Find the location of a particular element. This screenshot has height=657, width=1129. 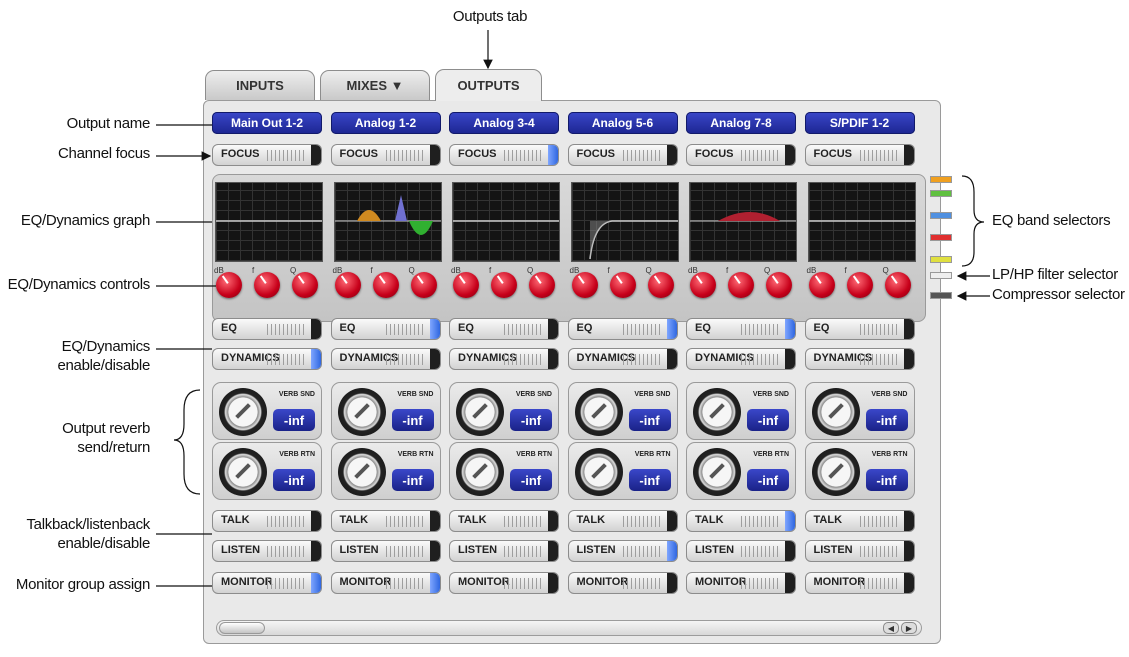

tab-mixes: MIXES ▼ is located at coordinates (375, 85).